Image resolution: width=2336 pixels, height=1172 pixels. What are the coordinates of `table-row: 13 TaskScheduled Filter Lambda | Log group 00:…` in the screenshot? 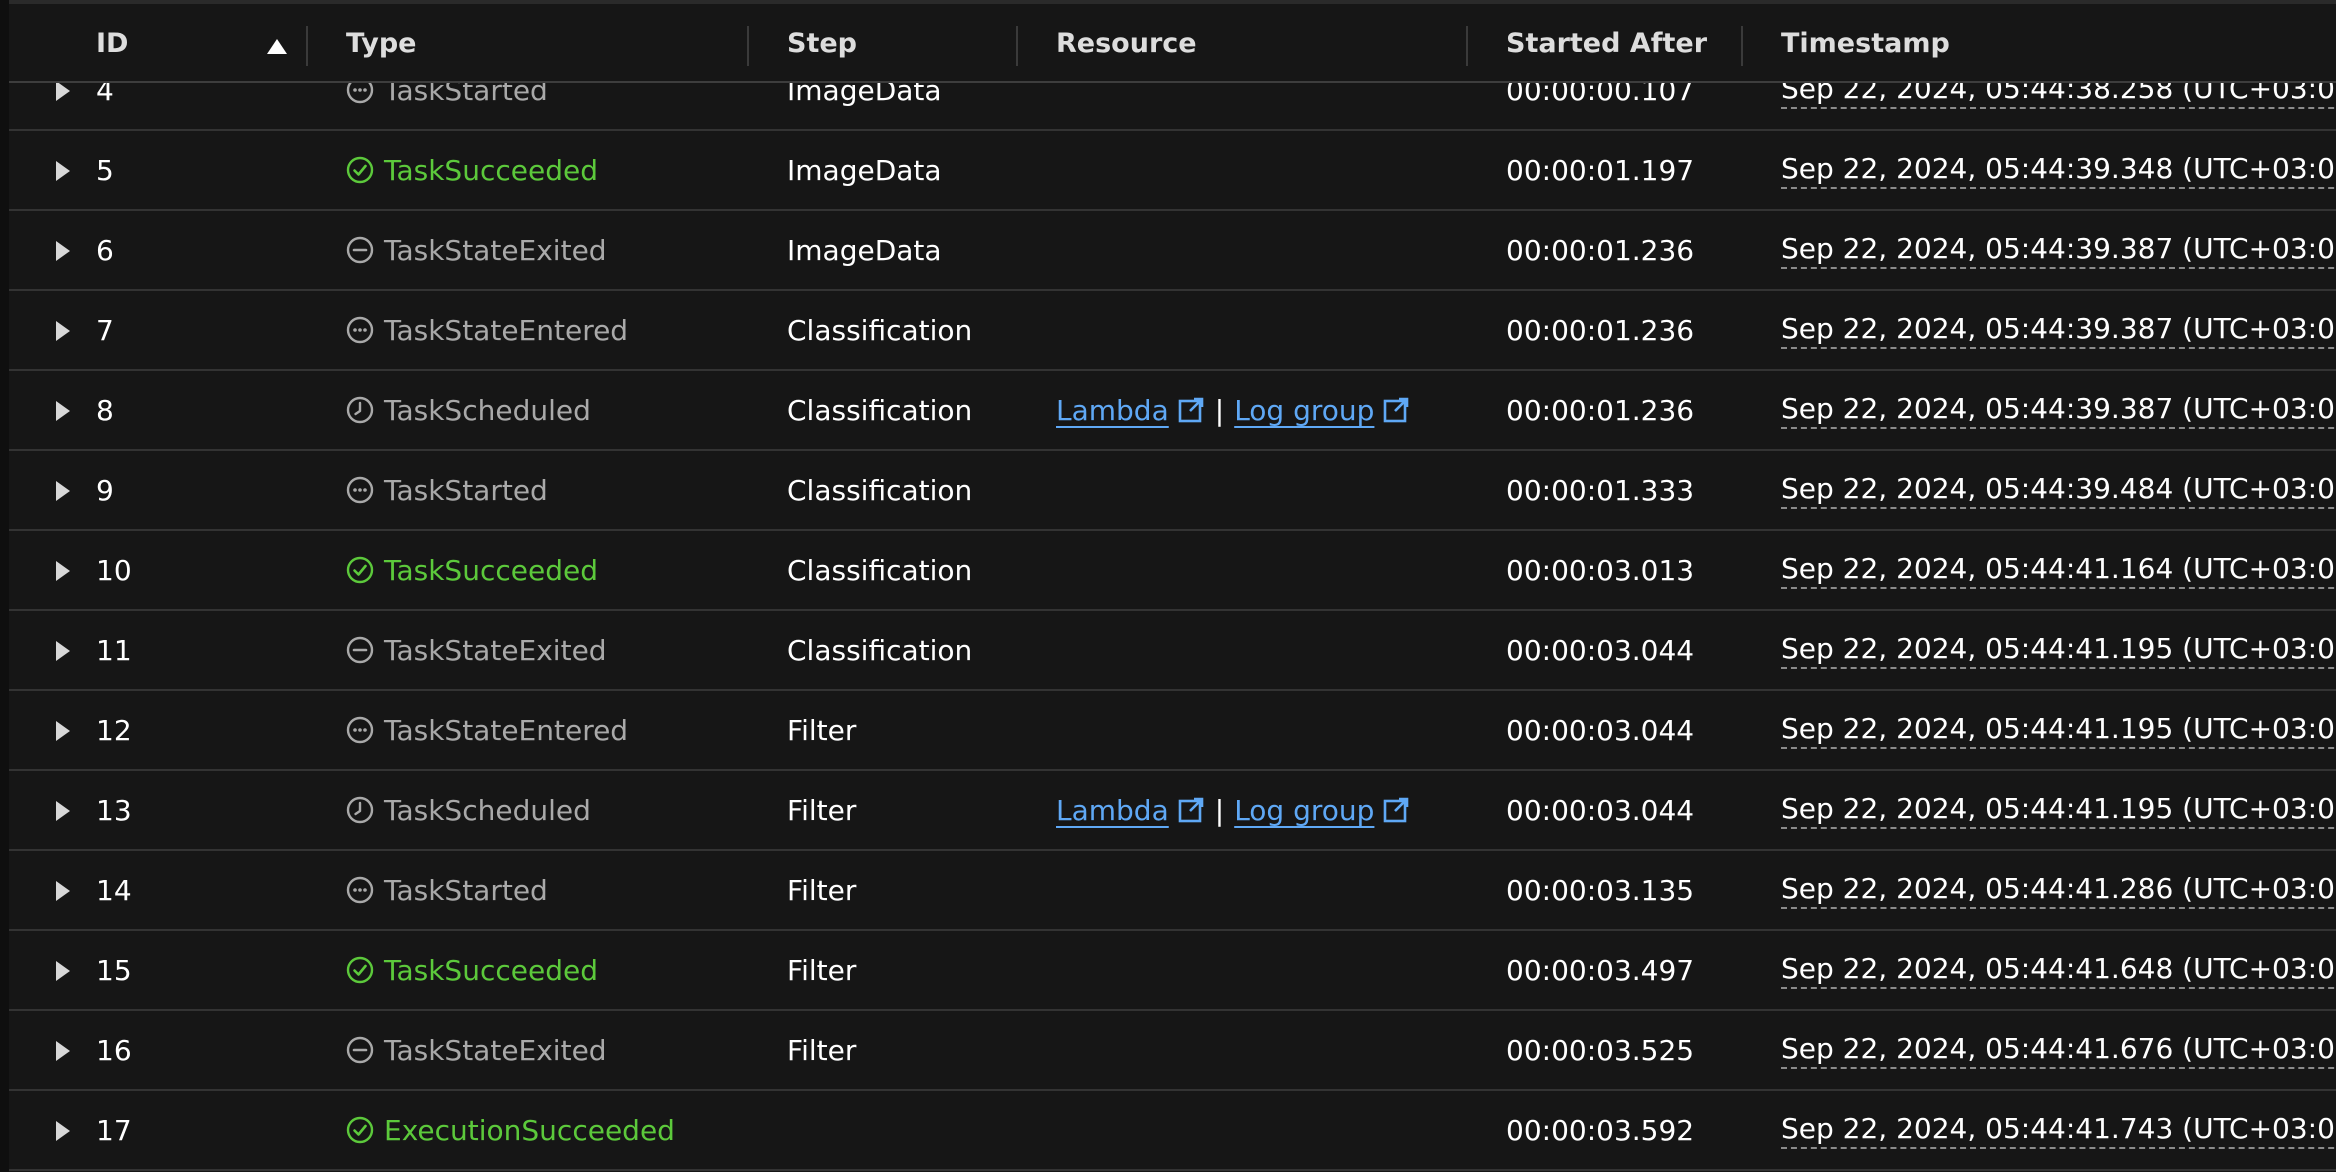 It's located at (1172, 811).